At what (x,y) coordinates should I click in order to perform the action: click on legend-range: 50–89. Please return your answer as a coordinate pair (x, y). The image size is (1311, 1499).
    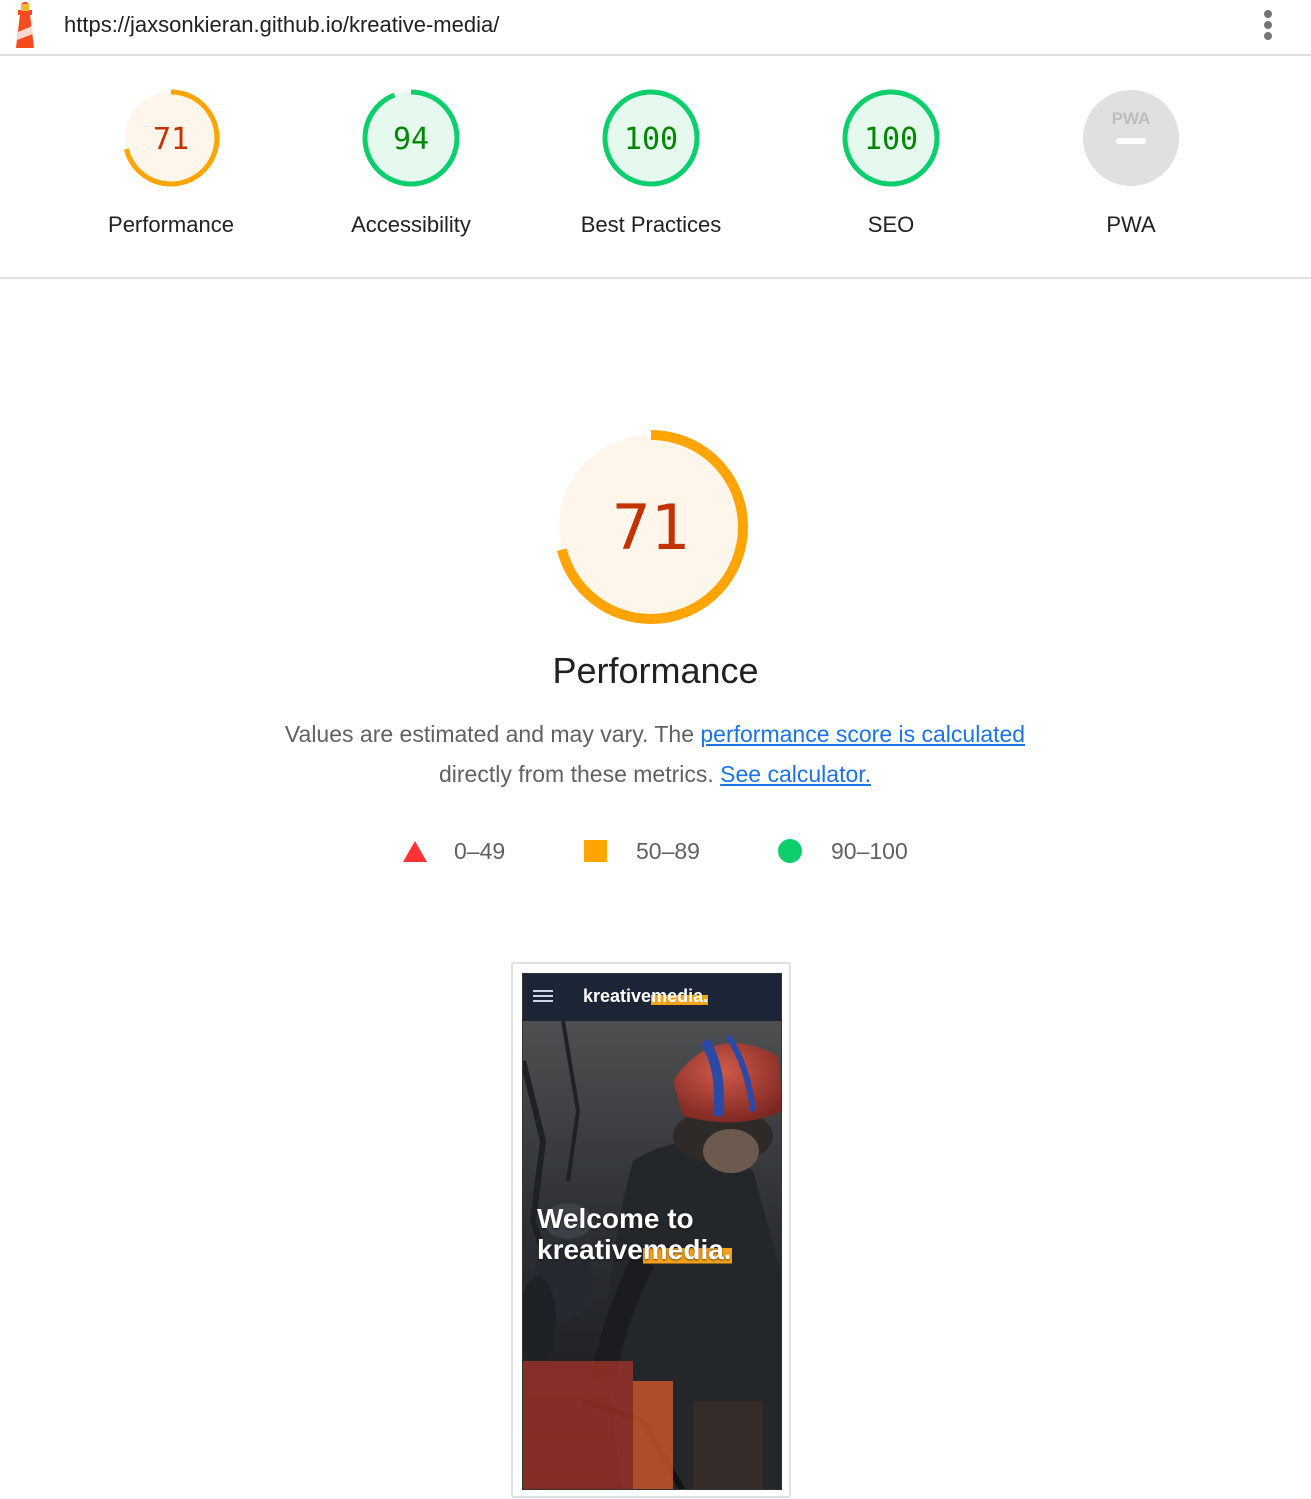
    Looking at the image, I should click on (668, 851).